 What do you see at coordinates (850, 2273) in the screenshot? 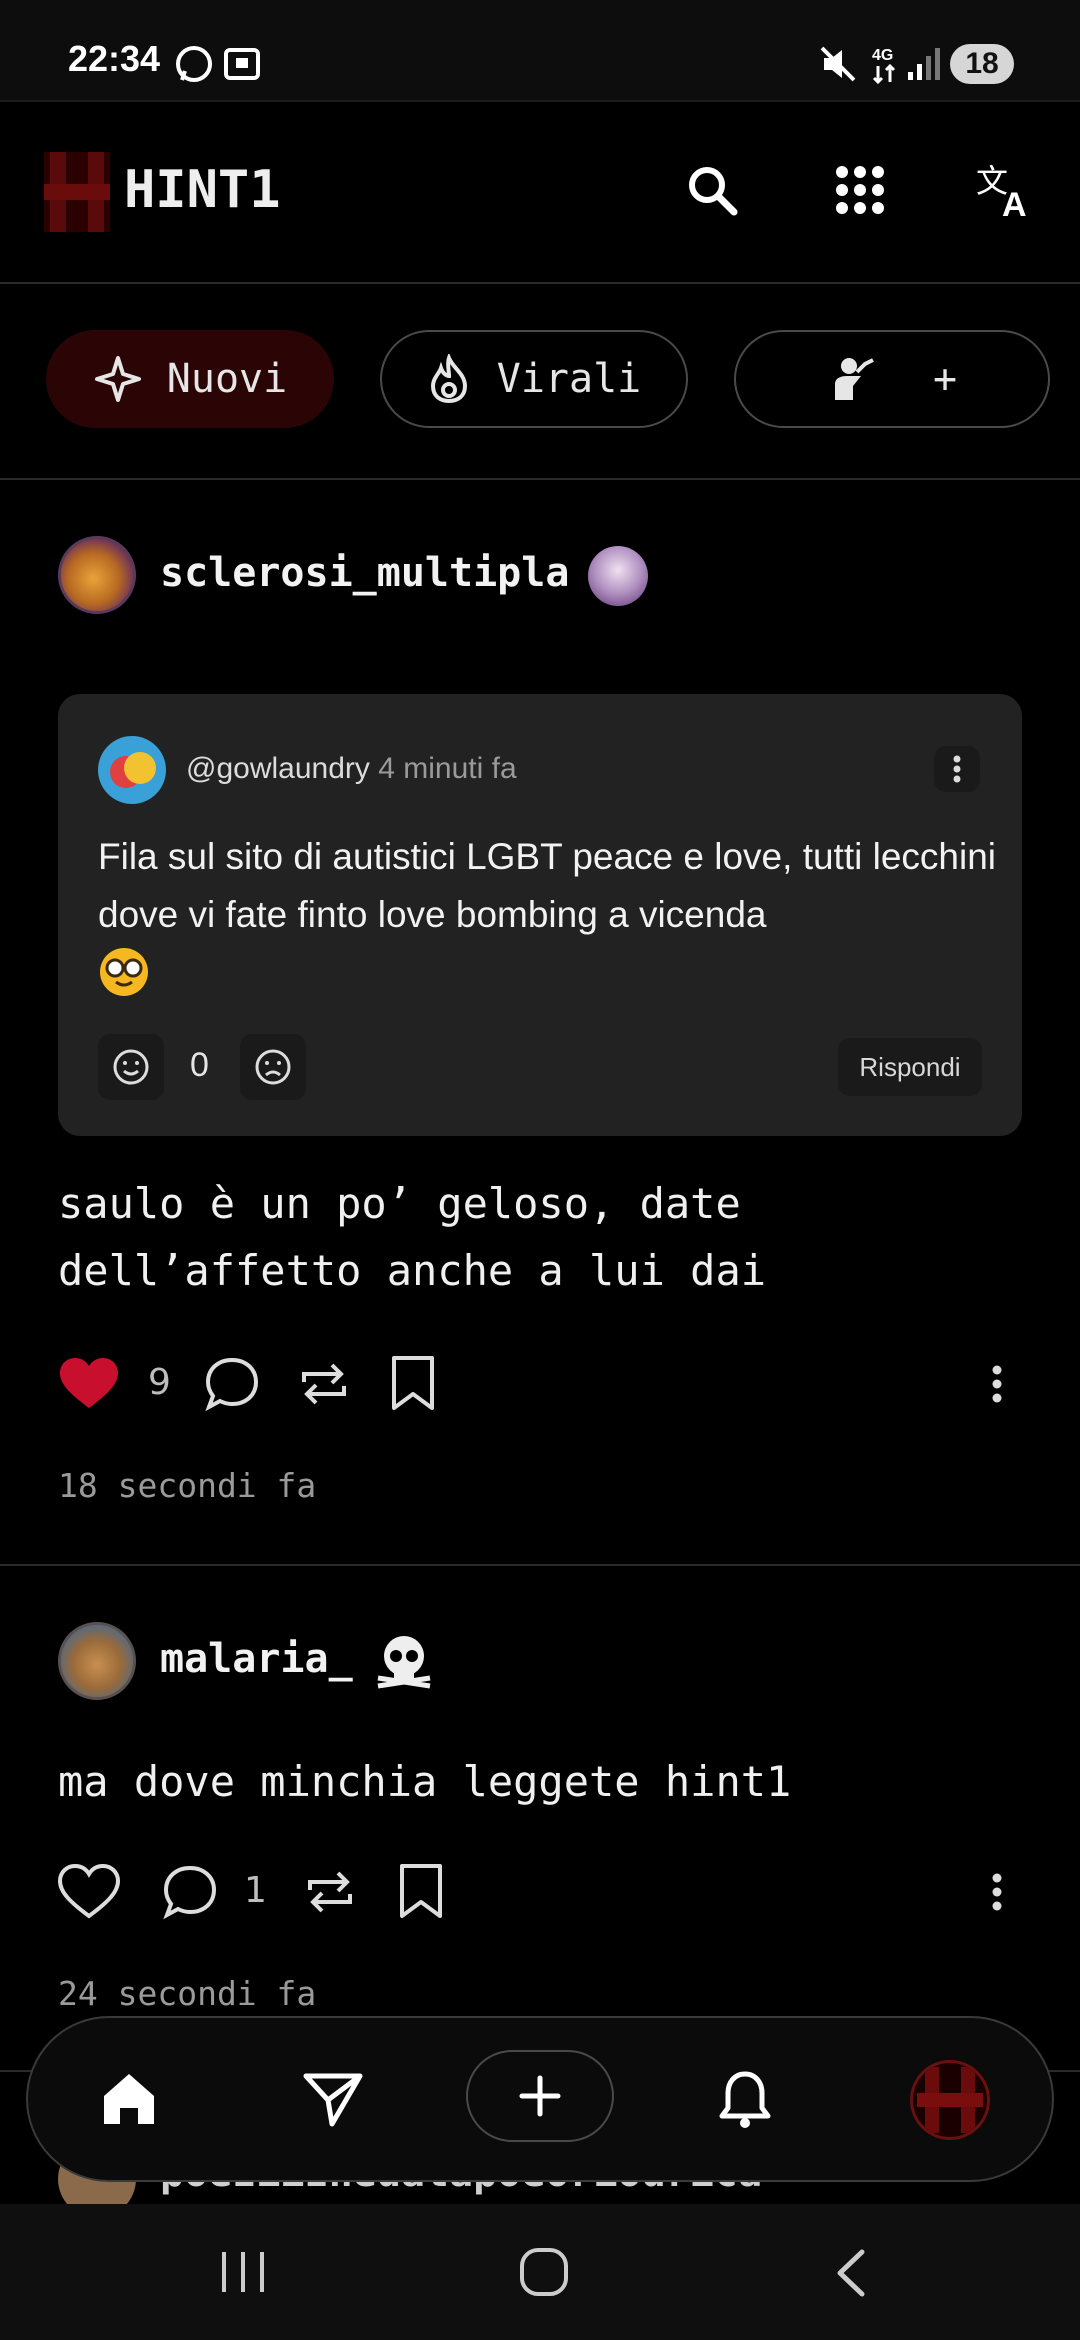
I see `back-icon` at bounding box center [850, 2273].